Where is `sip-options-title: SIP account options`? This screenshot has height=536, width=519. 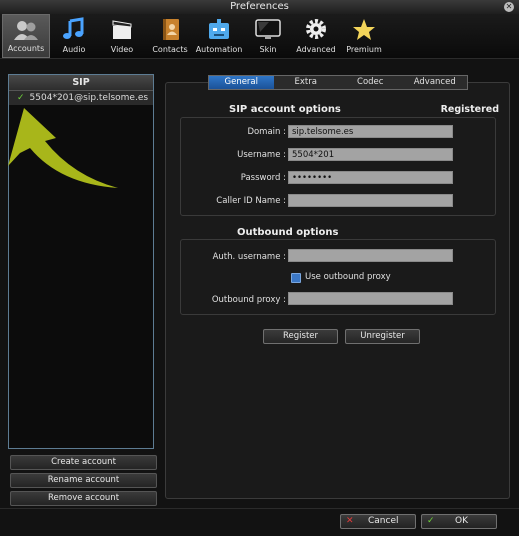
sip-options-title: SIP account options is located at coordinates (285, 109).